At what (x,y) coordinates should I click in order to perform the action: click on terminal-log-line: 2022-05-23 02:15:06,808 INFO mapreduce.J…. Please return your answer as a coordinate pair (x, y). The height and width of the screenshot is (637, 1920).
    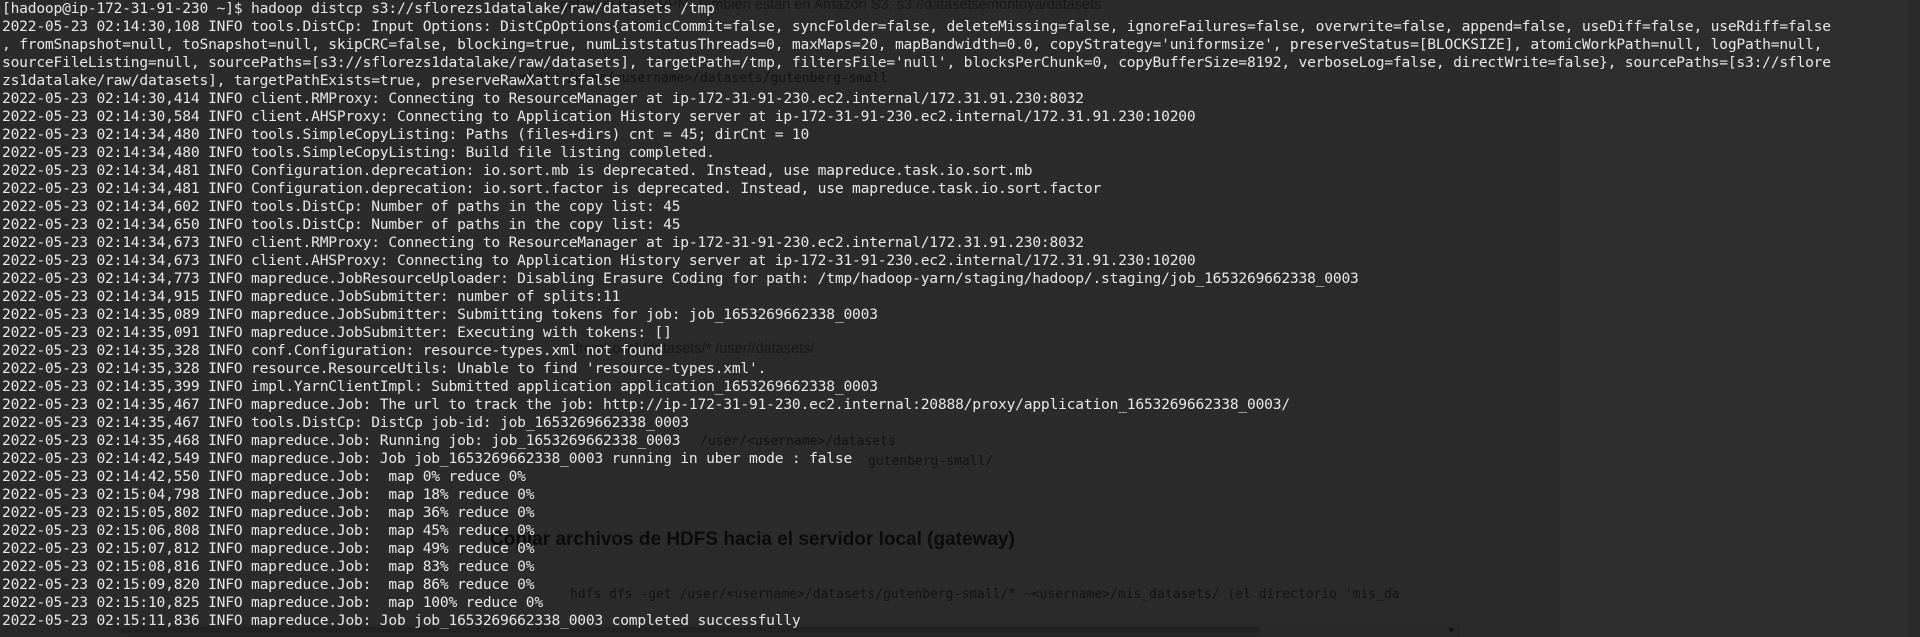
    Looking at the image, I should click on (268, 530).